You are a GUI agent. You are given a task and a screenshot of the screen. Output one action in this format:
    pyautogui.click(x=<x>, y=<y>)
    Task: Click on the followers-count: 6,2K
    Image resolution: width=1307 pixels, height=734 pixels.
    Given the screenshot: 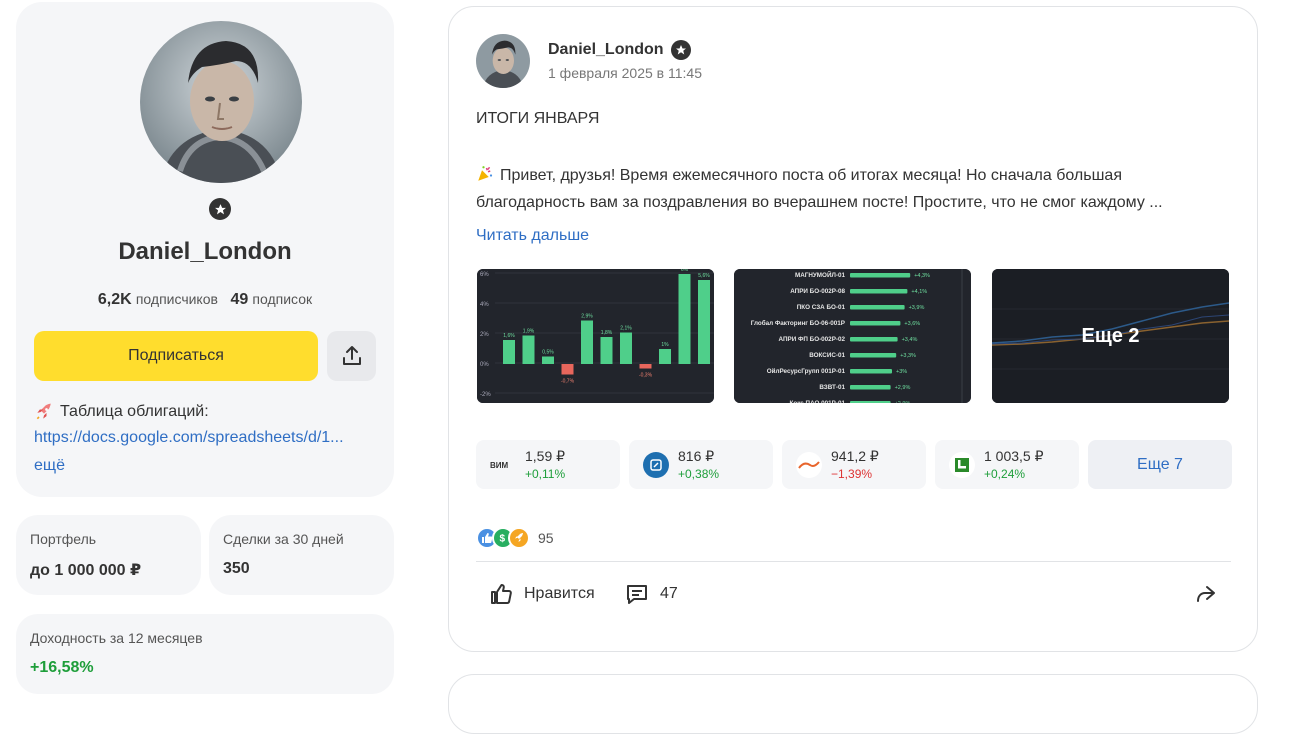 What is the action you would take?
    pyautogui.click(x=115, y=299)
    